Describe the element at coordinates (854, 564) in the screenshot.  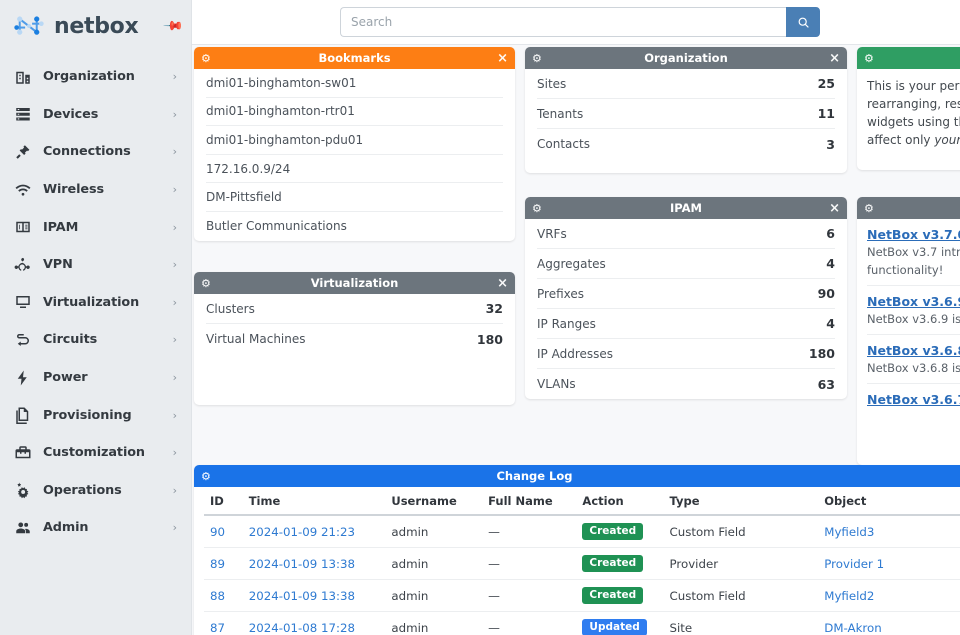
I see `changelog-object-link: Provider 1` at that location.